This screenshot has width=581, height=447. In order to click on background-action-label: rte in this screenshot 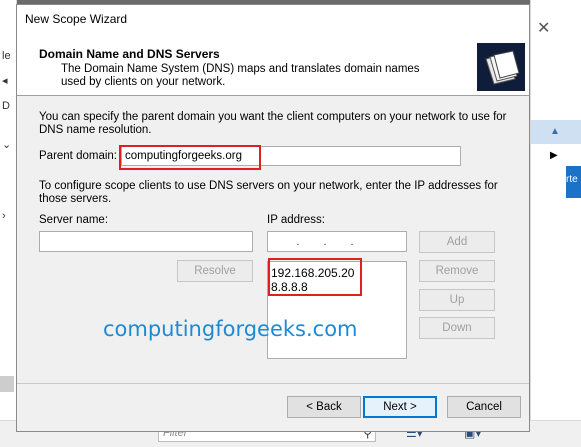, I will do `click(572, 179)`.